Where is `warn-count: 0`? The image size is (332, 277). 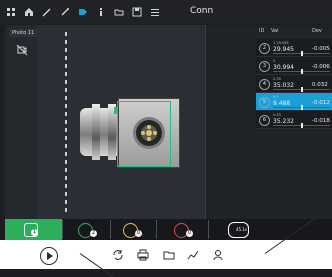 warn-count: 0 is located at coordinates (138, 233).